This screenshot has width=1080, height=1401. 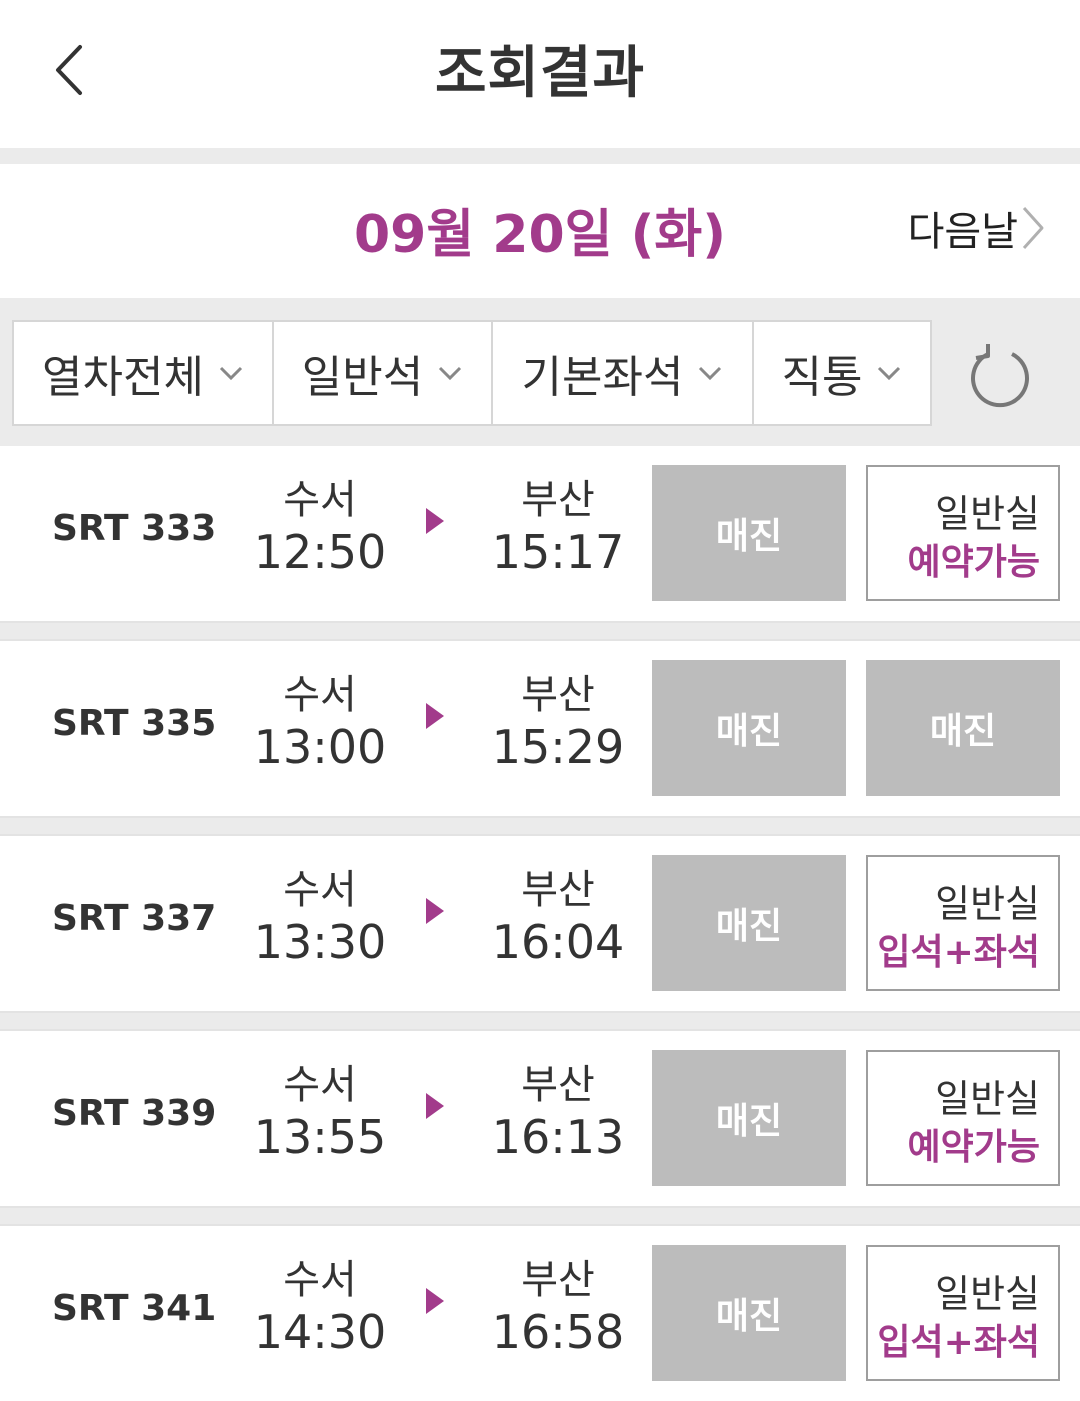 I want to click on general-seat-soldout-button: 매진, so click(x=963, y=728).